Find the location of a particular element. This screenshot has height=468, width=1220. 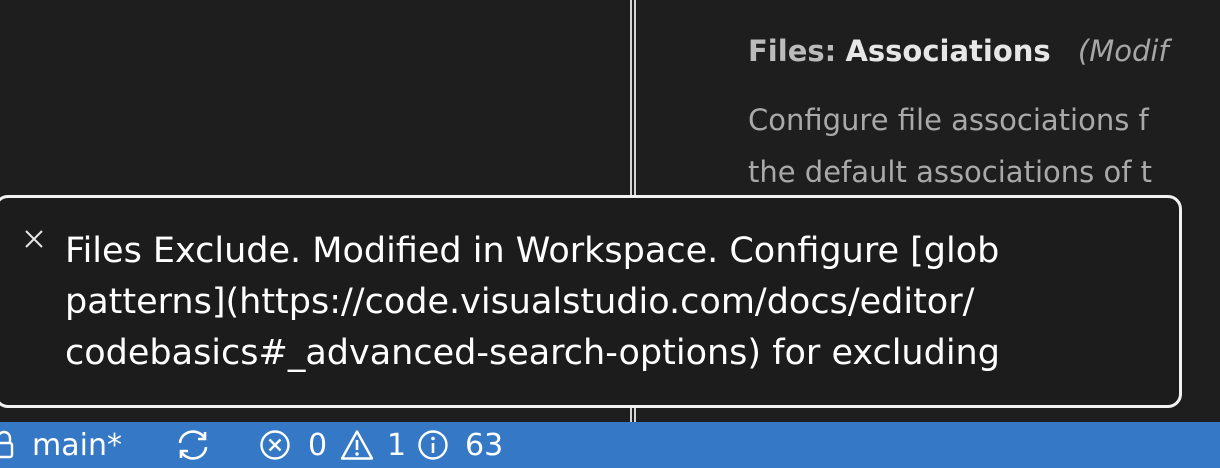

info-count: 63 is located at coordinates (484, 445).